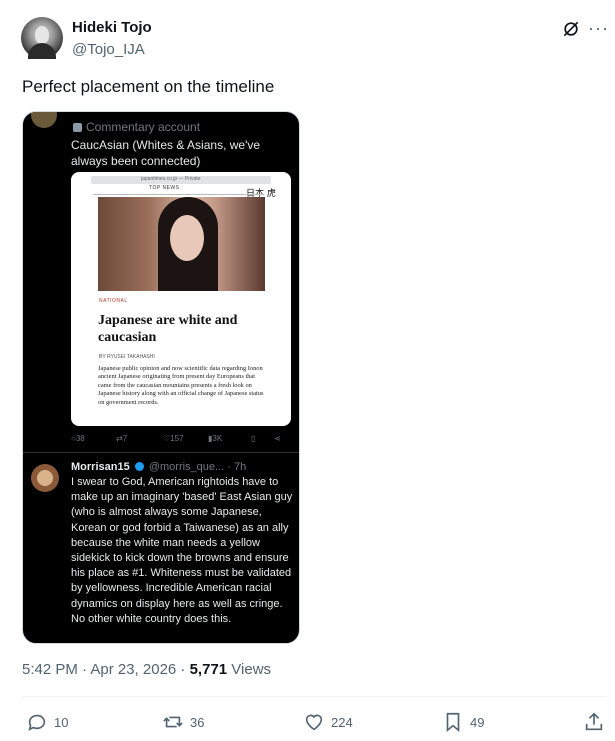 Image resolution: width=615 pixels, height=741 pixels. What do you see at coordinates (106, 669) in the screenshot?
I see `timestamp-time: 5:42 PM · Apr 23, 2026 ·` at bounding box center [106, 669].